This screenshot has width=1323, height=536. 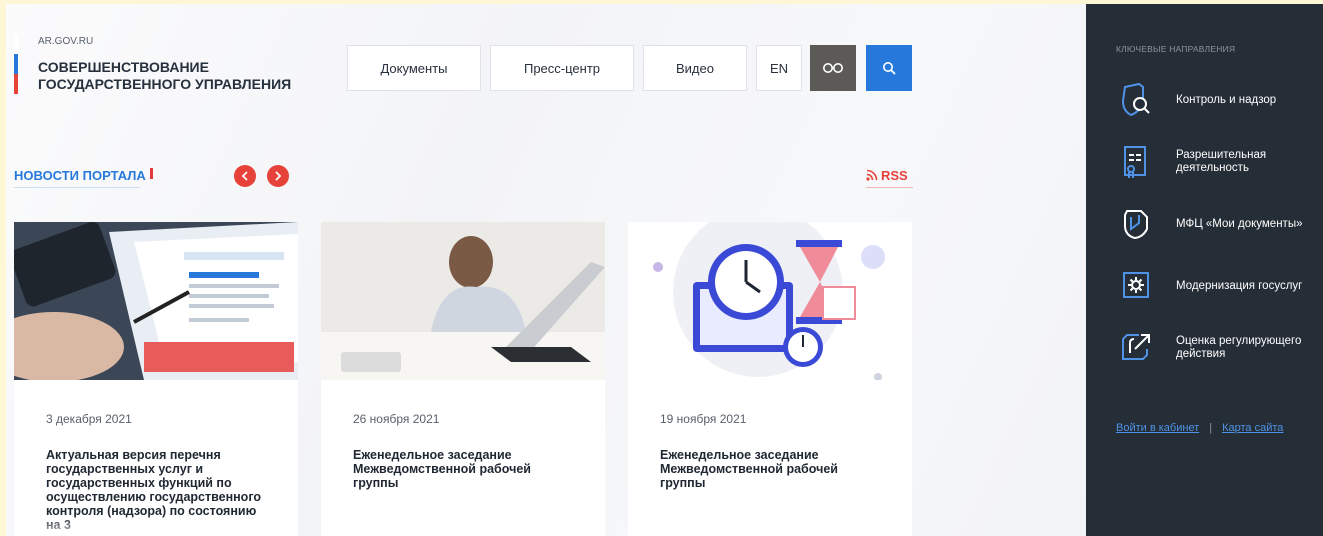 What do you see at coordinates (1136, 224) in the screenshot?
I see `mfc-hand-icon` at bounding box center [1136, 224].